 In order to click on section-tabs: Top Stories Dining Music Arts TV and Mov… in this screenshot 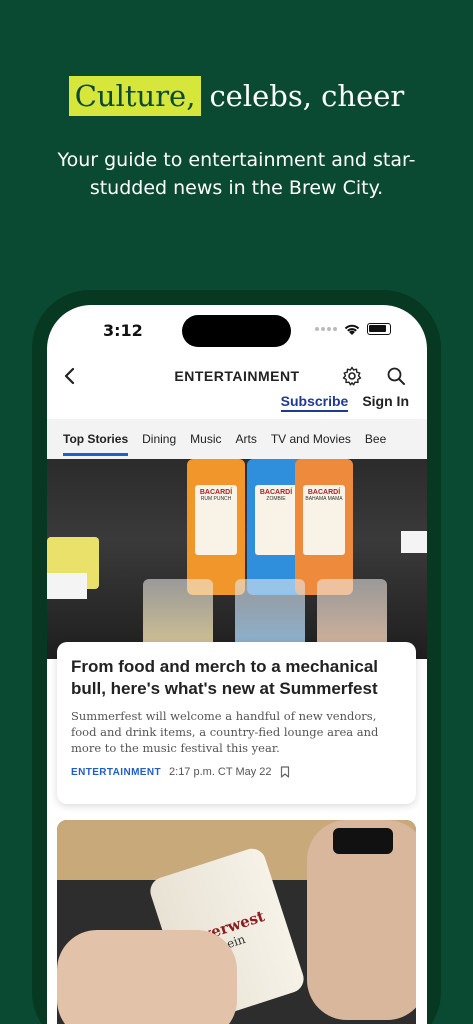, I will do `click(237, 439)`.